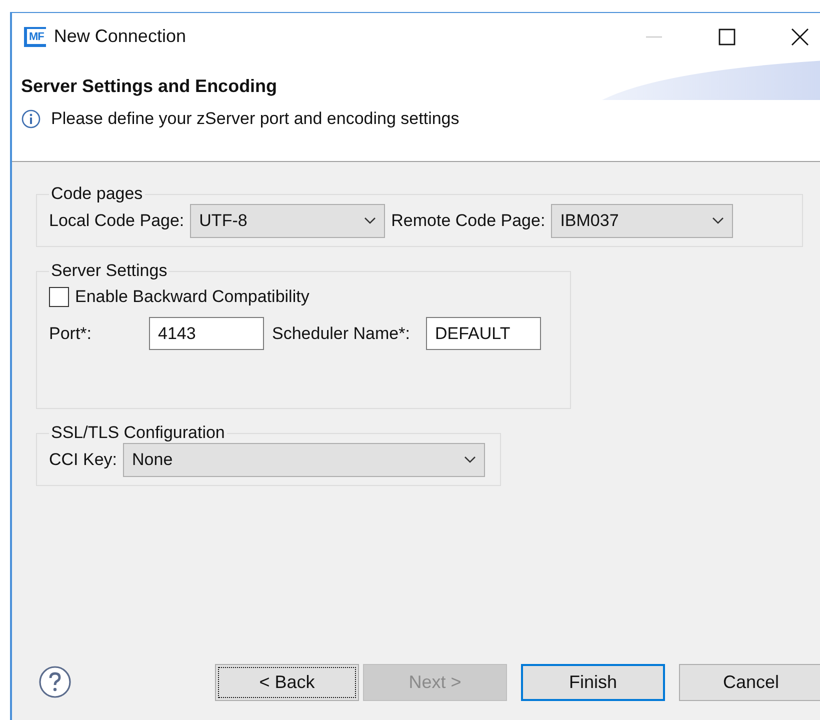 The height and width of the screenshot is (720, 820). I want to click on checkbox-label: Enable Backward Compatibility, so click(192, 297).